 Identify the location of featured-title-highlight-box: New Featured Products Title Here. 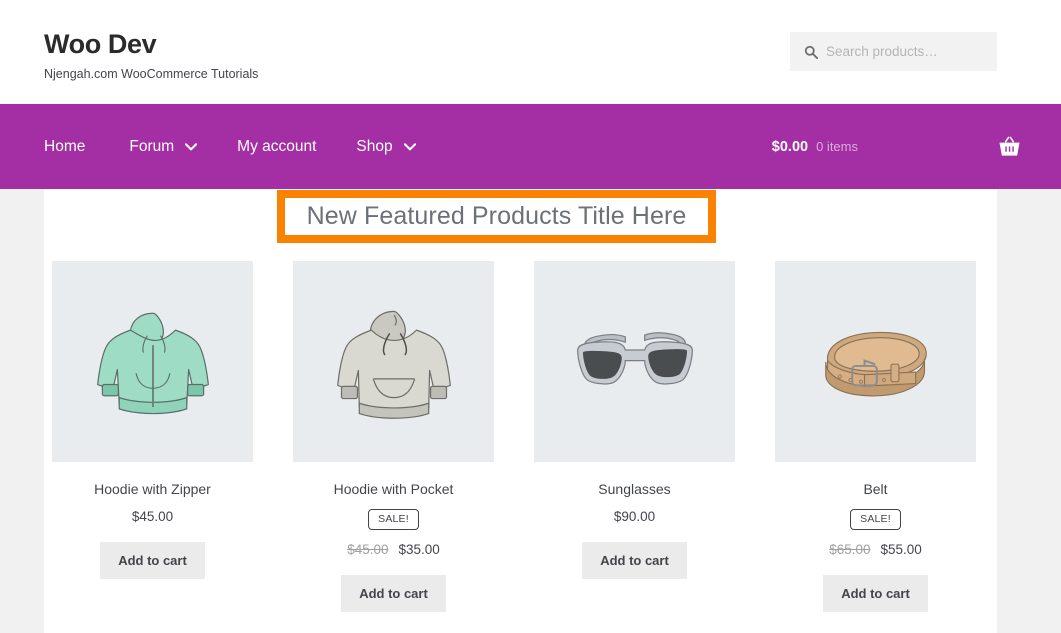
(496, 216).